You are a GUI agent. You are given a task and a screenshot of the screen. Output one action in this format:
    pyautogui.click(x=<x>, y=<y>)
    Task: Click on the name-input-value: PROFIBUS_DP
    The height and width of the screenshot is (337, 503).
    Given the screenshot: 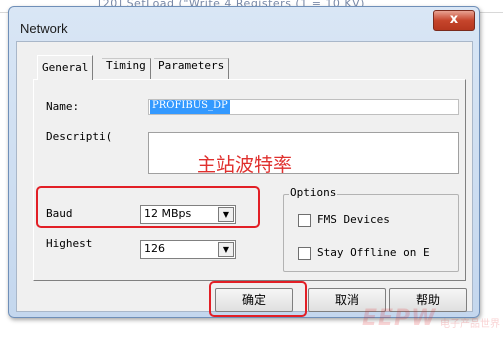 What is the action you would take?
    pyautogui.click(x=190, y=107)
    